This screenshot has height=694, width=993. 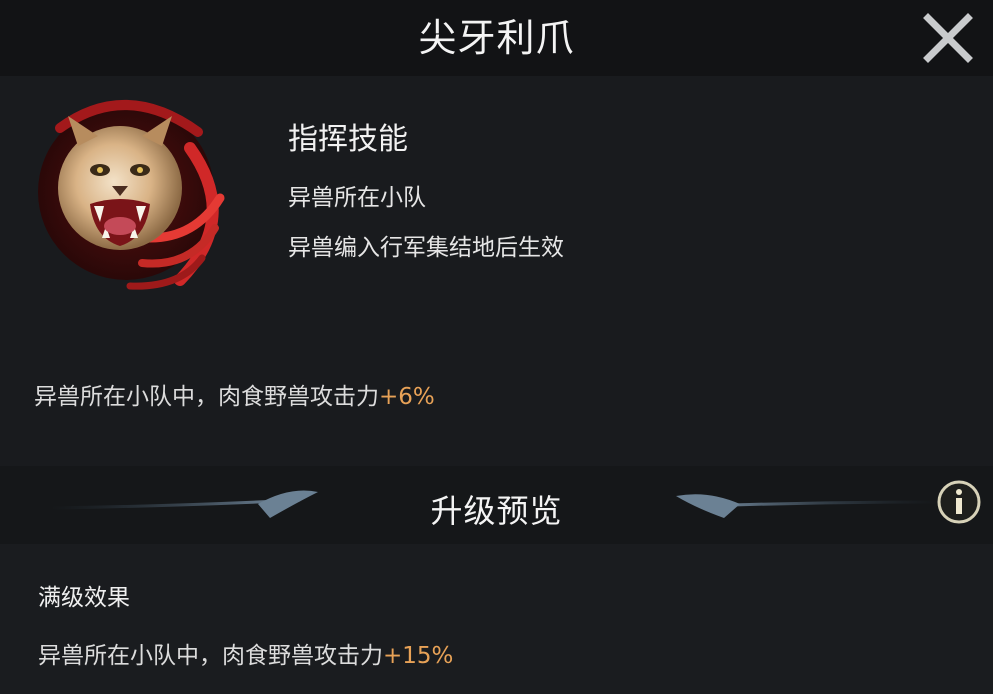 I want to click on upgrade-preview-title: 升级预览, so click(x=496, y=511).